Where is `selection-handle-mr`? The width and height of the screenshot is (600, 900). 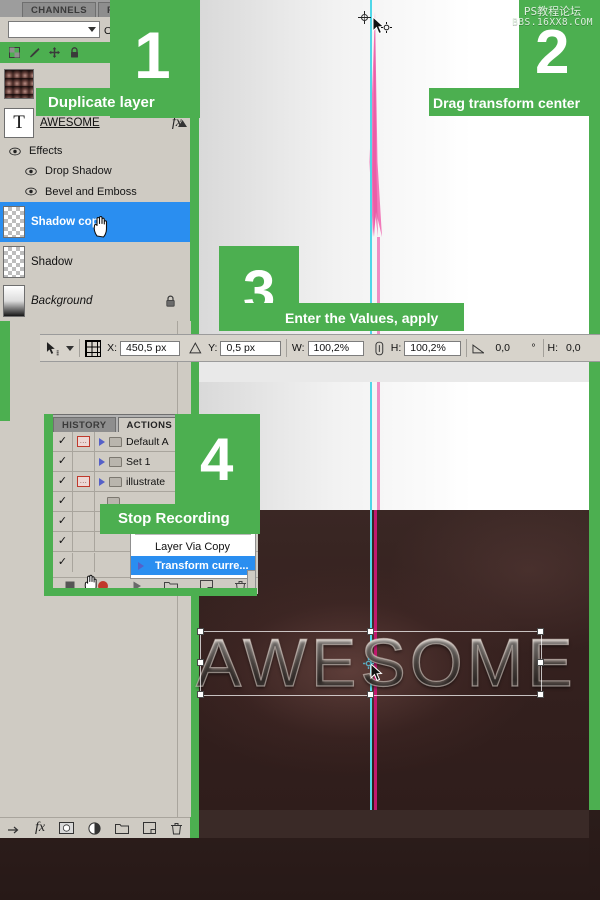 selection-handle-mr is located at coordinates (540, 662).